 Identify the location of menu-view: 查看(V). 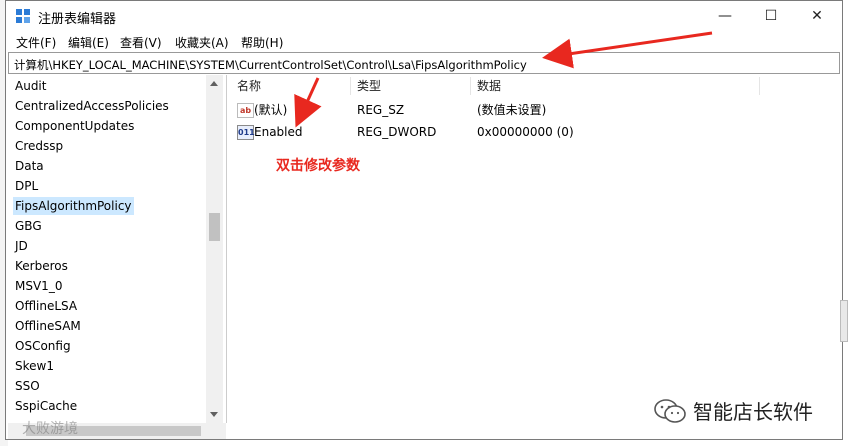
(141, 42).